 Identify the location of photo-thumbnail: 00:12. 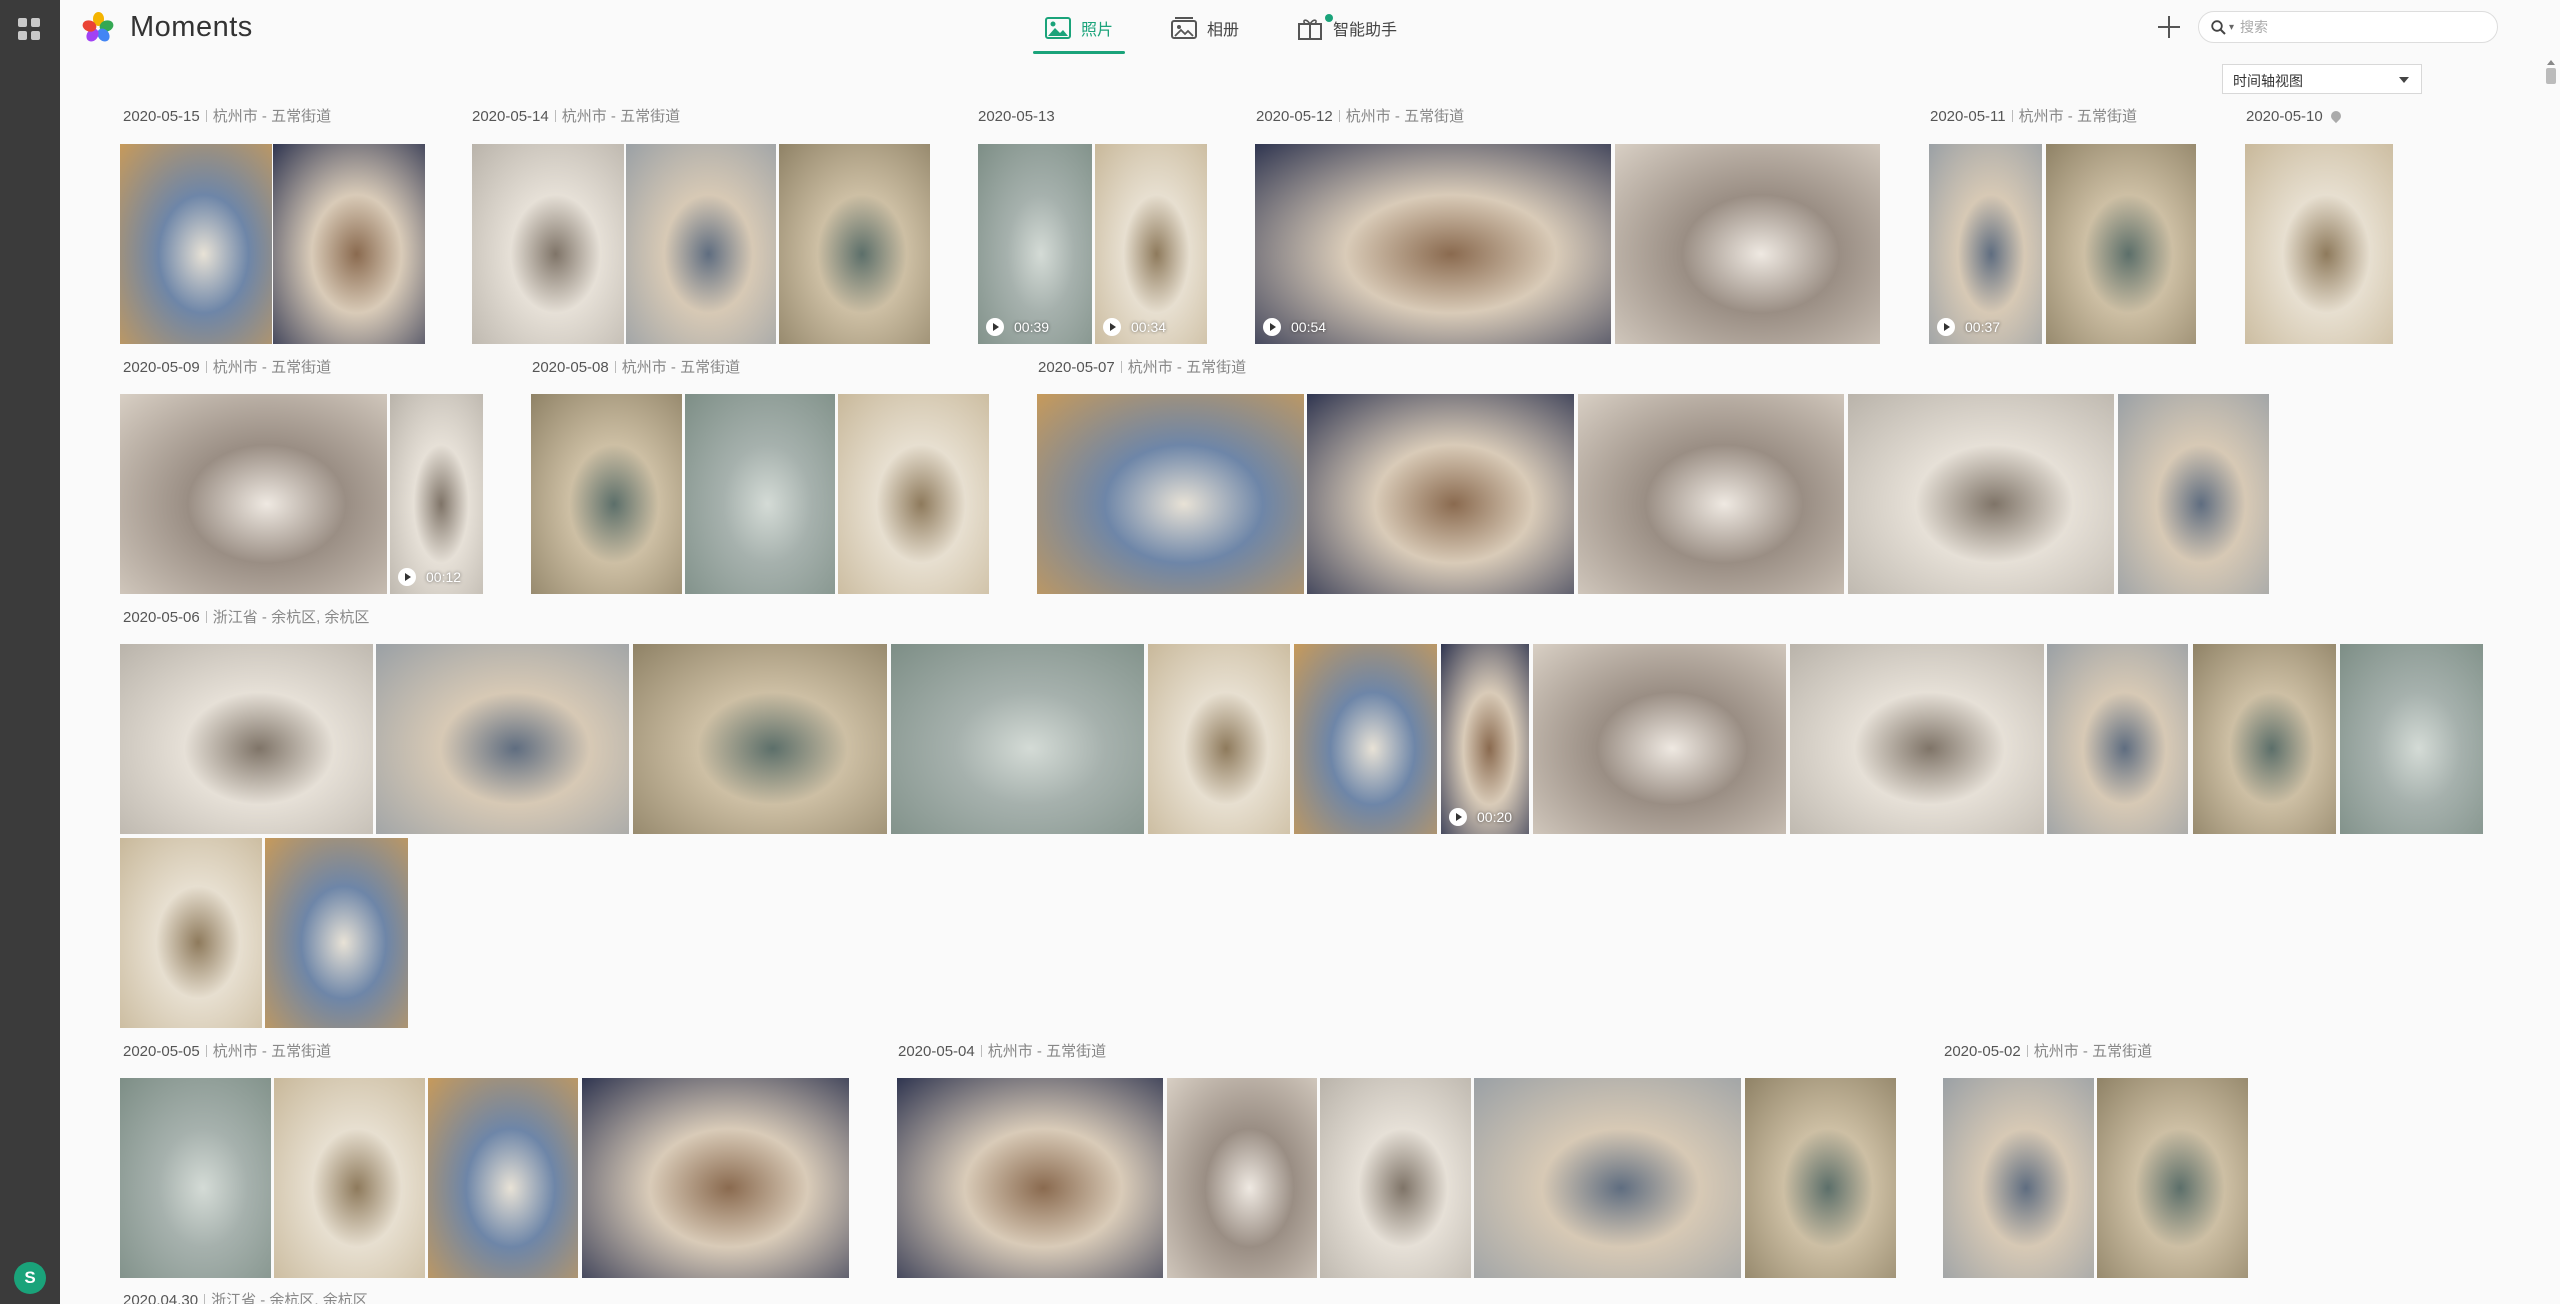
(436, 494).